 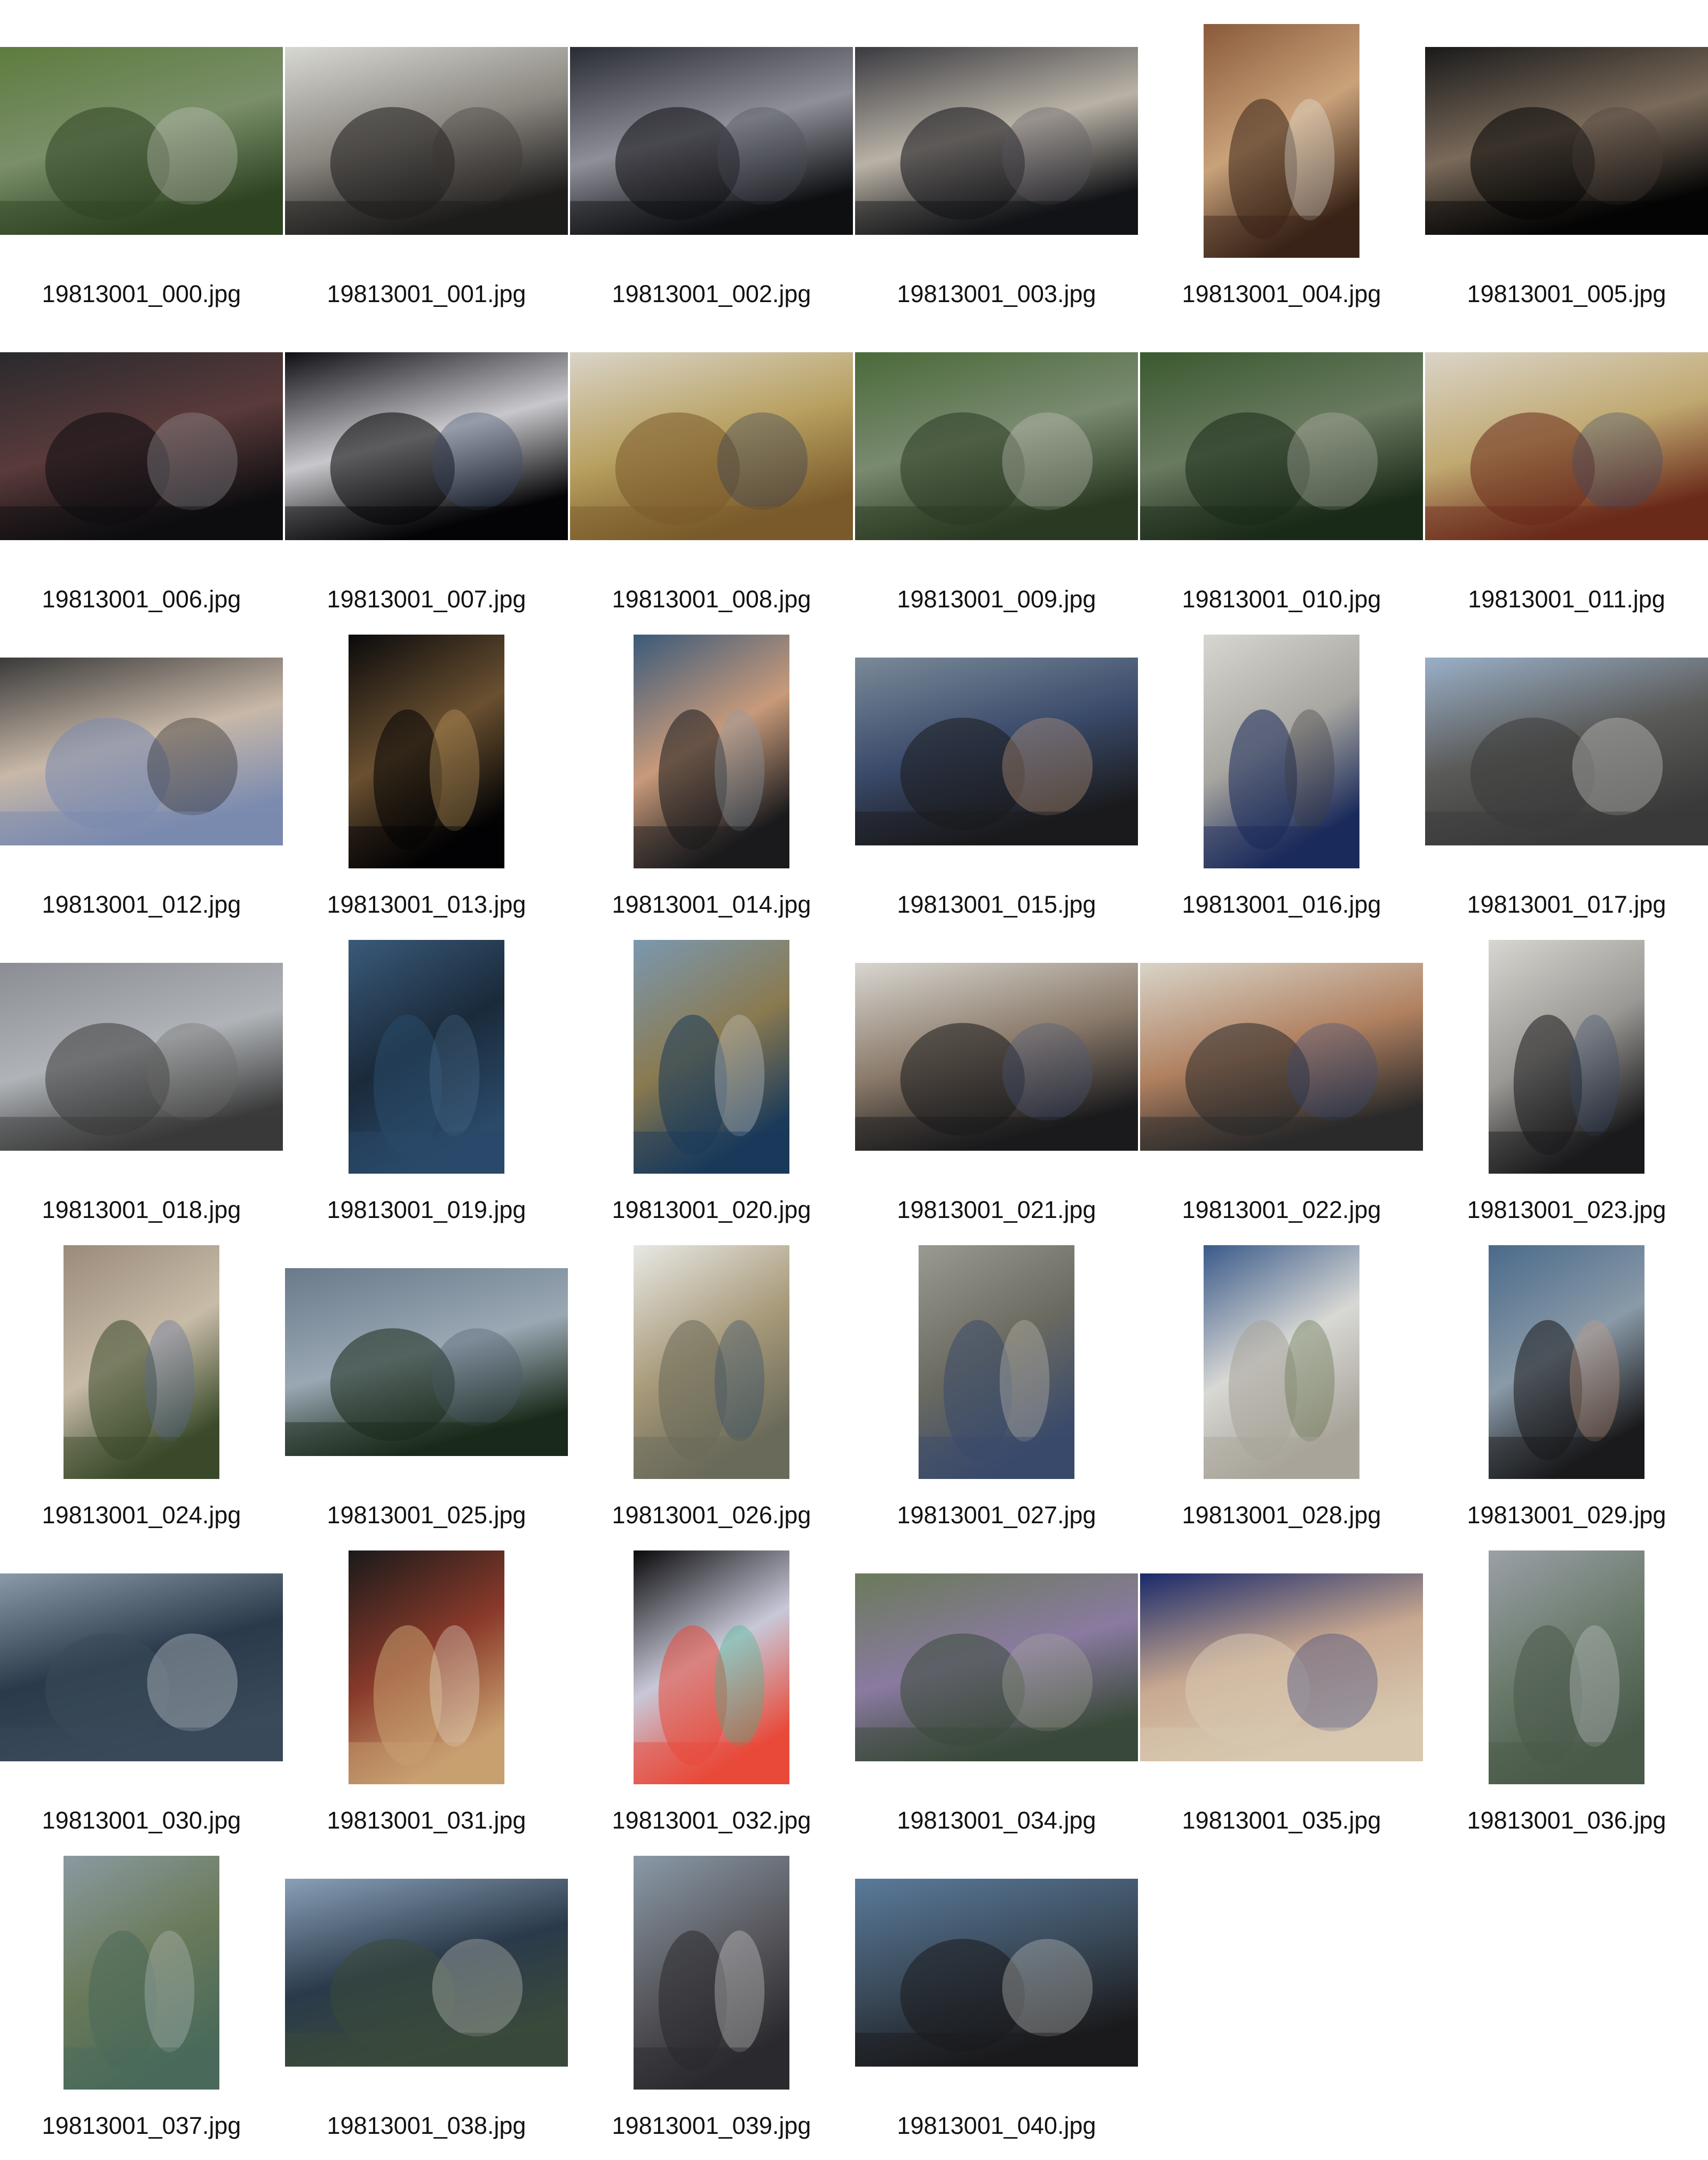 I want to click on photo-cell: 19813001_027.jpg, so click(x=996, y=1397).